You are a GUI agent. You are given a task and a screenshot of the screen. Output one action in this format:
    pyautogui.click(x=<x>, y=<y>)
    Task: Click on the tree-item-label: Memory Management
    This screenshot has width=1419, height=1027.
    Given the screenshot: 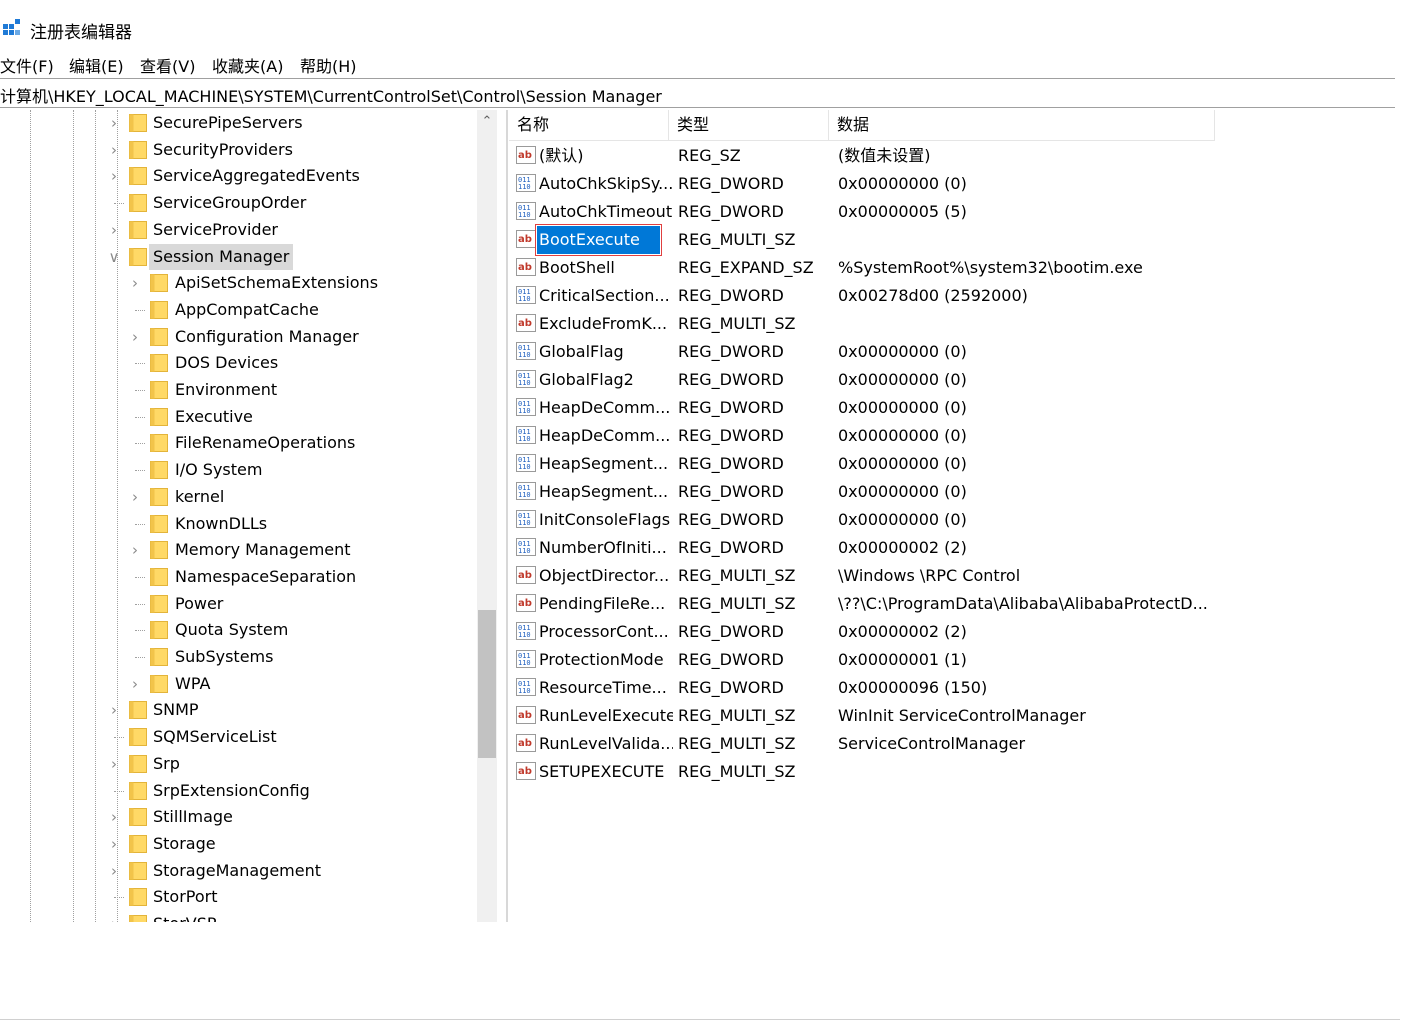 What is the action you would take?
    pyautogui.click(x=263, y=550)
    